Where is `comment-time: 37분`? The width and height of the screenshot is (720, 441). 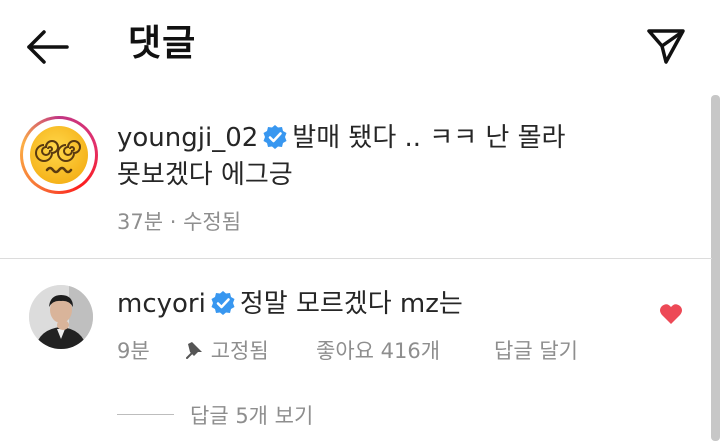 comment-time: 37분 is located at coordinates (140, 222).